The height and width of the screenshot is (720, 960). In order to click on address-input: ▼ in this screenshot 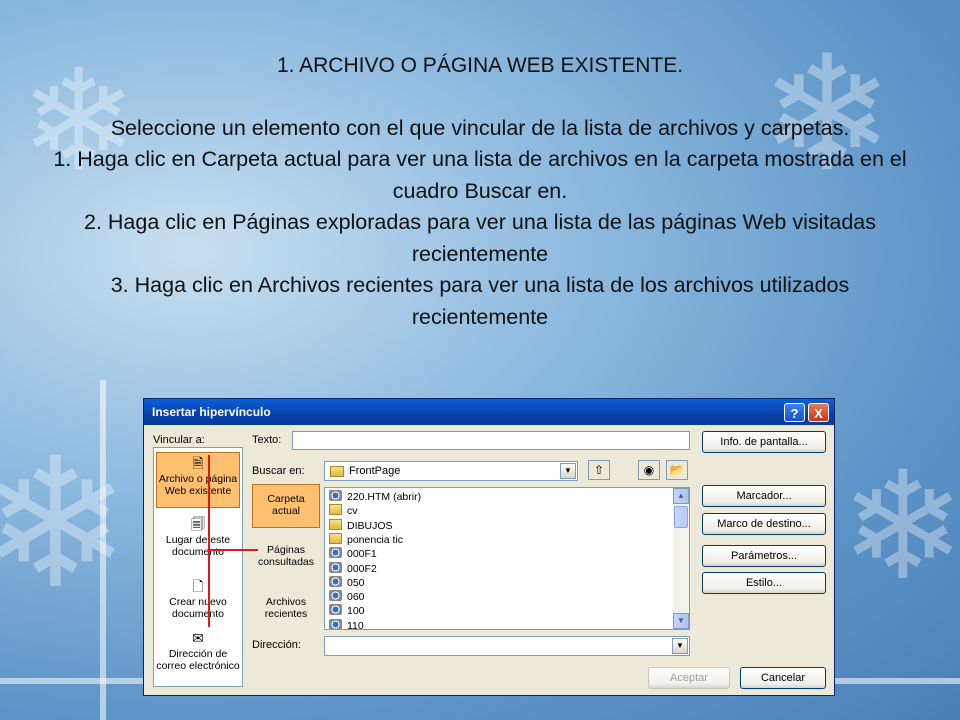, I will do `click(507, 646)`.